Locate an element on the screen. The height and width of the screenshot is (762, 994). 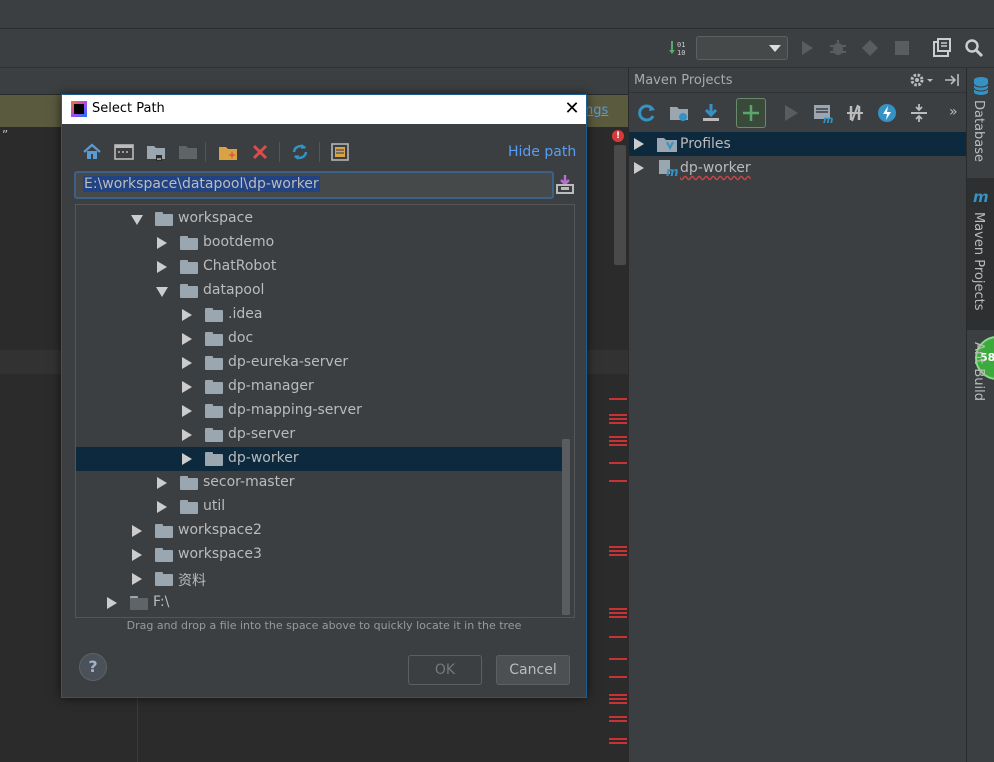
delete-icon is located at coordinates (260, 152).